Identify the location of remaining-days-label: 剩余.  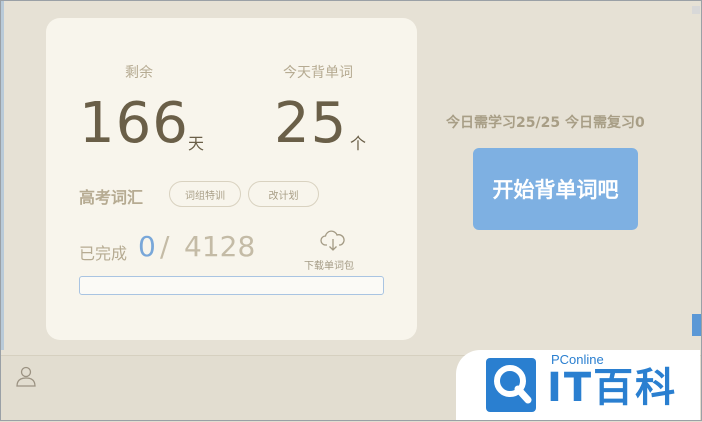
(139, 73).